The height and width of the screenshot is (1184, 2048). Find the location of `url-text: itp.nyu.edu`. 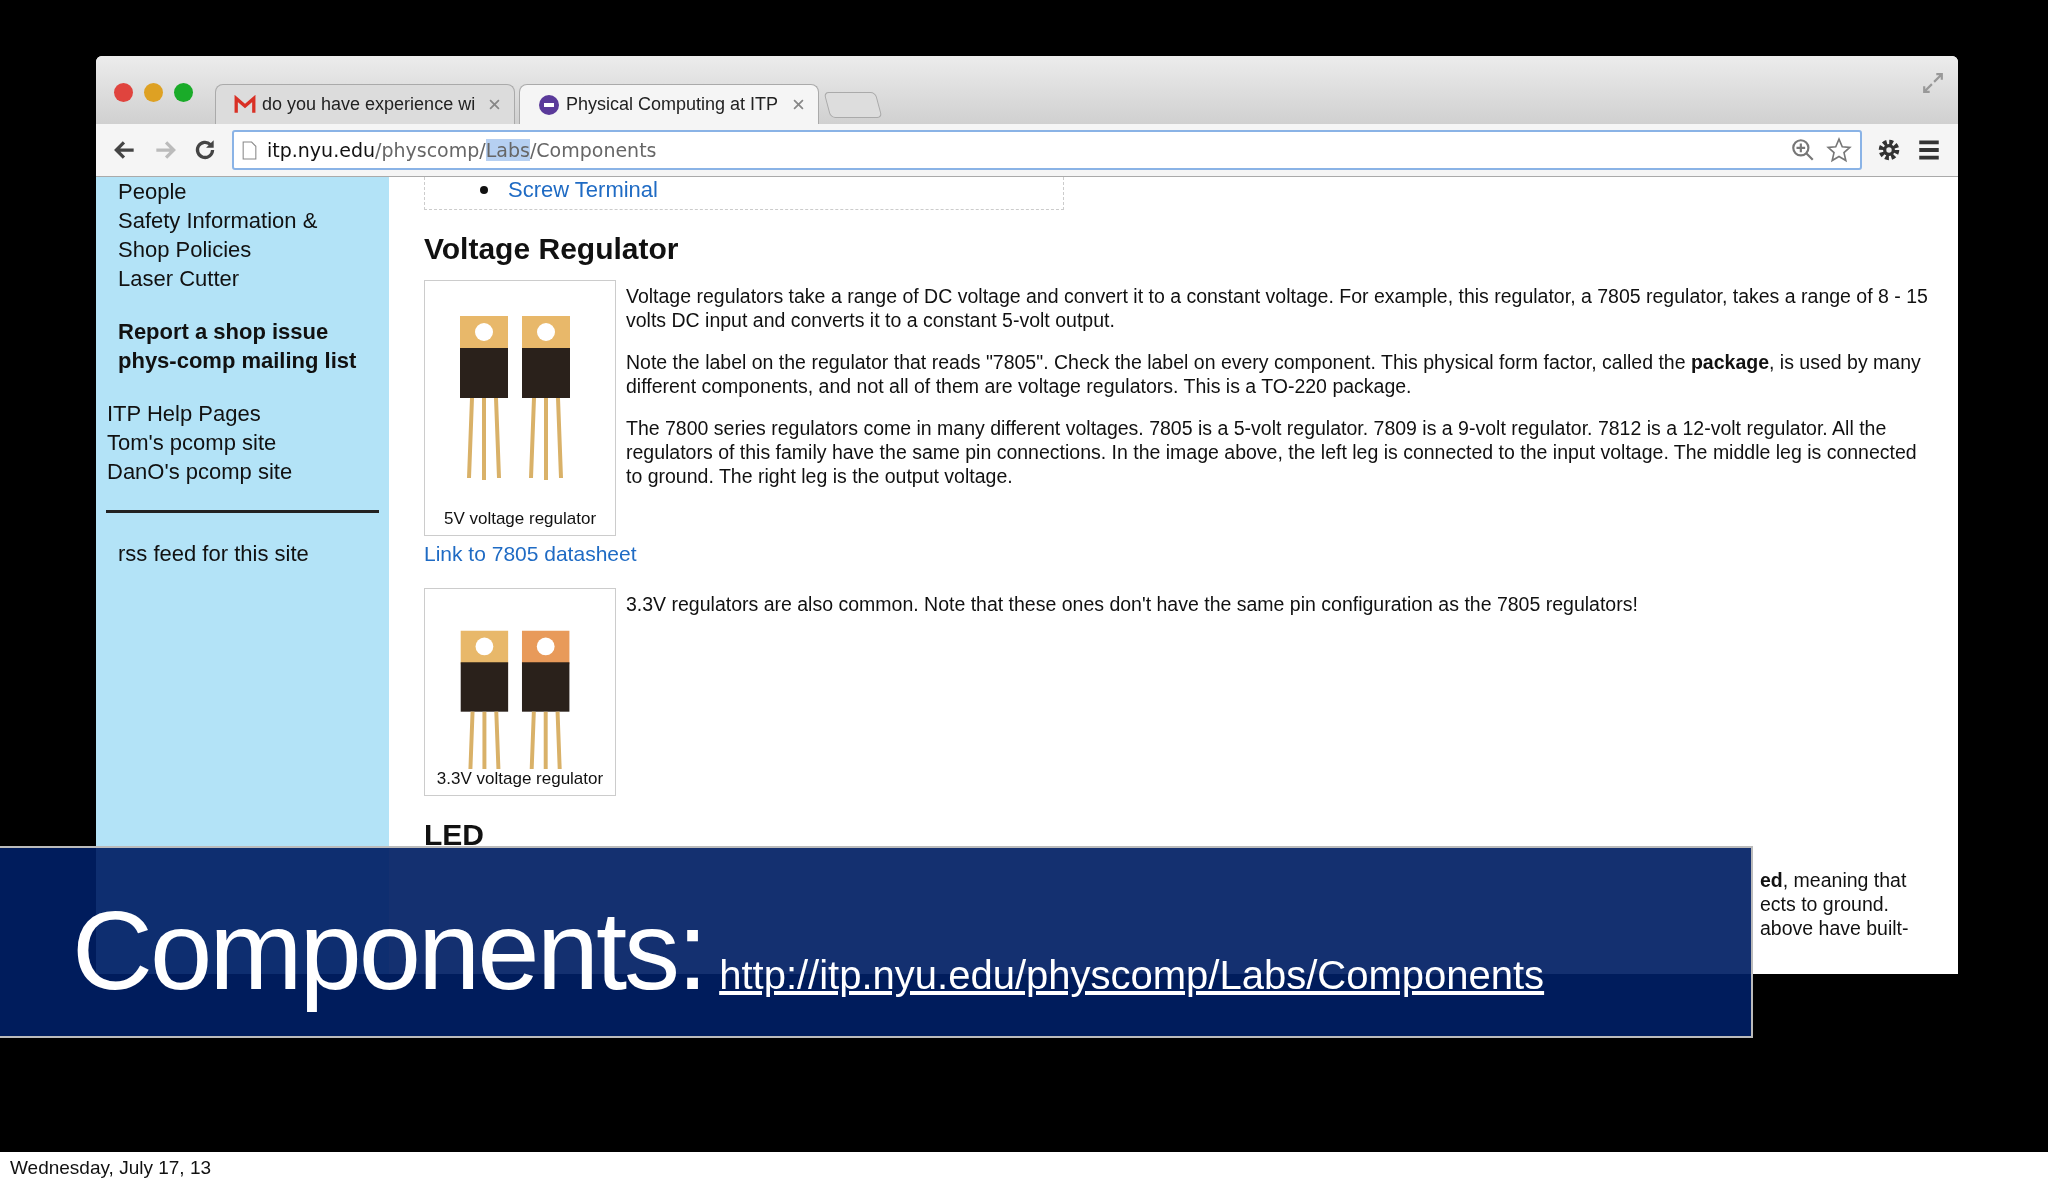

url-text: itp.nyu.edu is located at coordinates (321, 150).